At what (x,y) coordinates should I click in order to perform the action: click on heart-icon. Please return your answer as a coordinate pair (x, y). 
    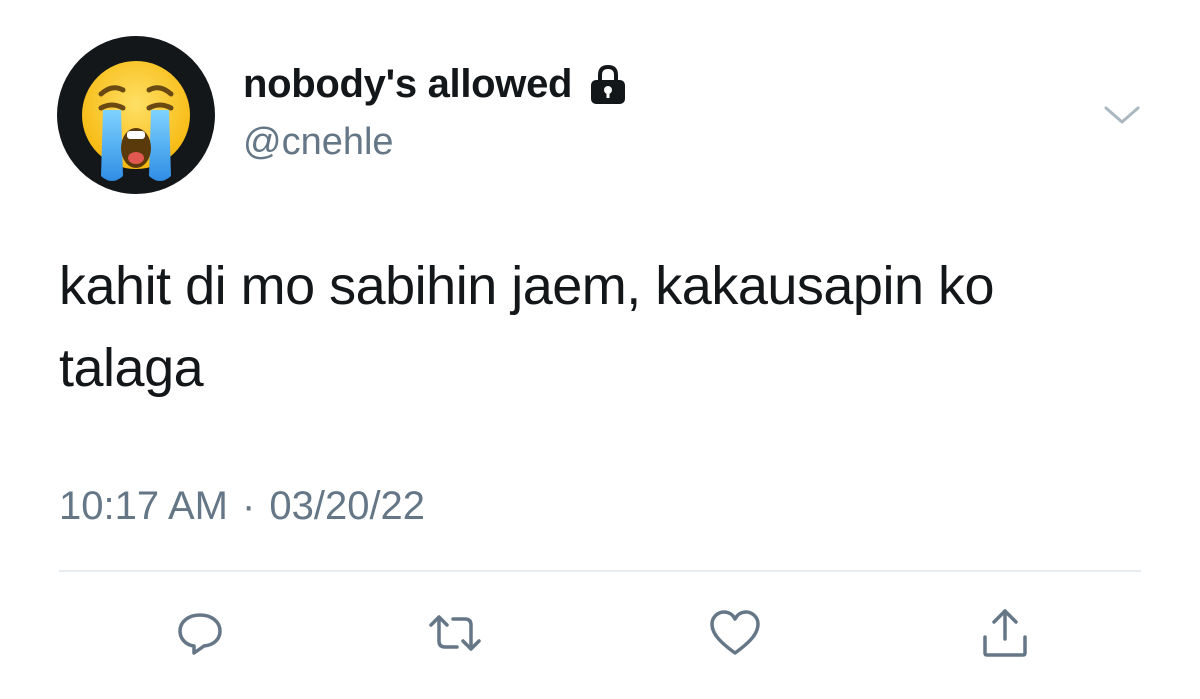
    Looking at the image, I should click on (735, 632).